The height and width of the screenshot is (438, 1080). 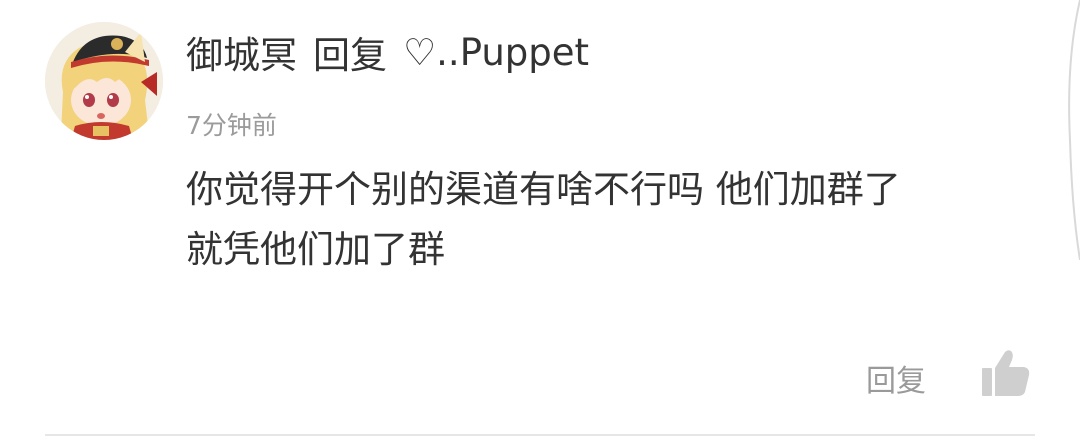 What do you see at coordinates (350, 55) in the screenshot?
I see `reply-to-label: 回复` at bounding box center [350, 55].